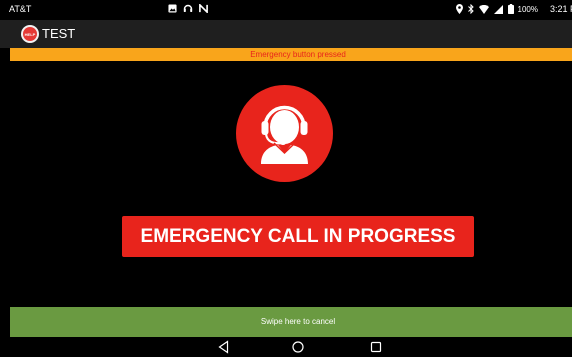 The image size is (572, 357). What do you see at coordinates (286, 34) in the screenshot?
I see `app-bar: HELP TEST` at bounding box center [286, 34].